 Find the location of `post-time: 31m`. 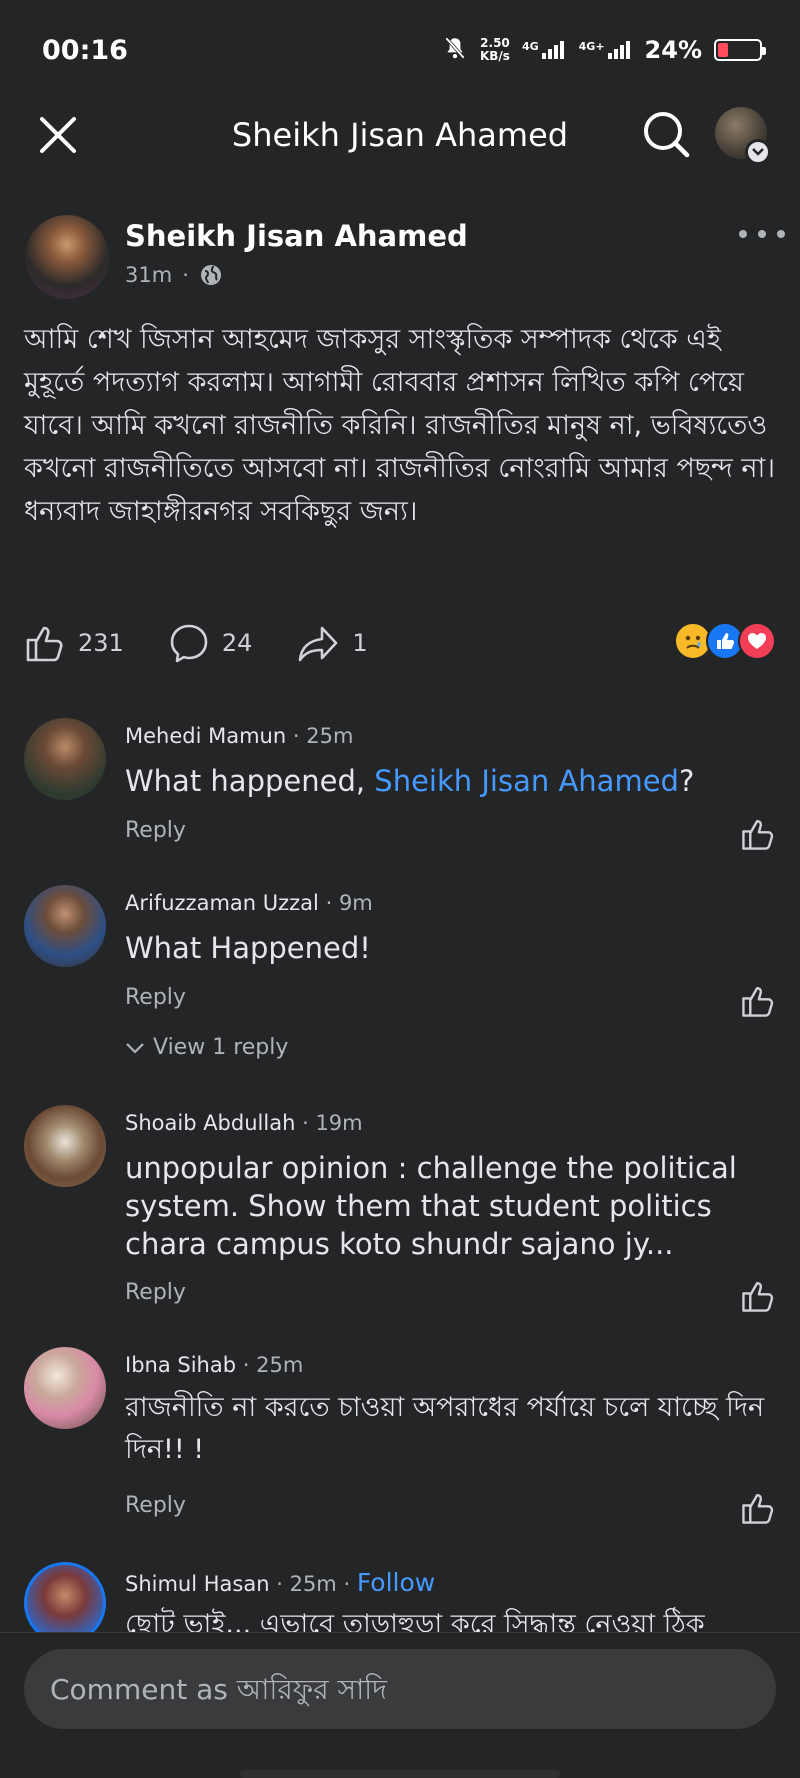

post-time: 31m is located at coordinates (149, 275).